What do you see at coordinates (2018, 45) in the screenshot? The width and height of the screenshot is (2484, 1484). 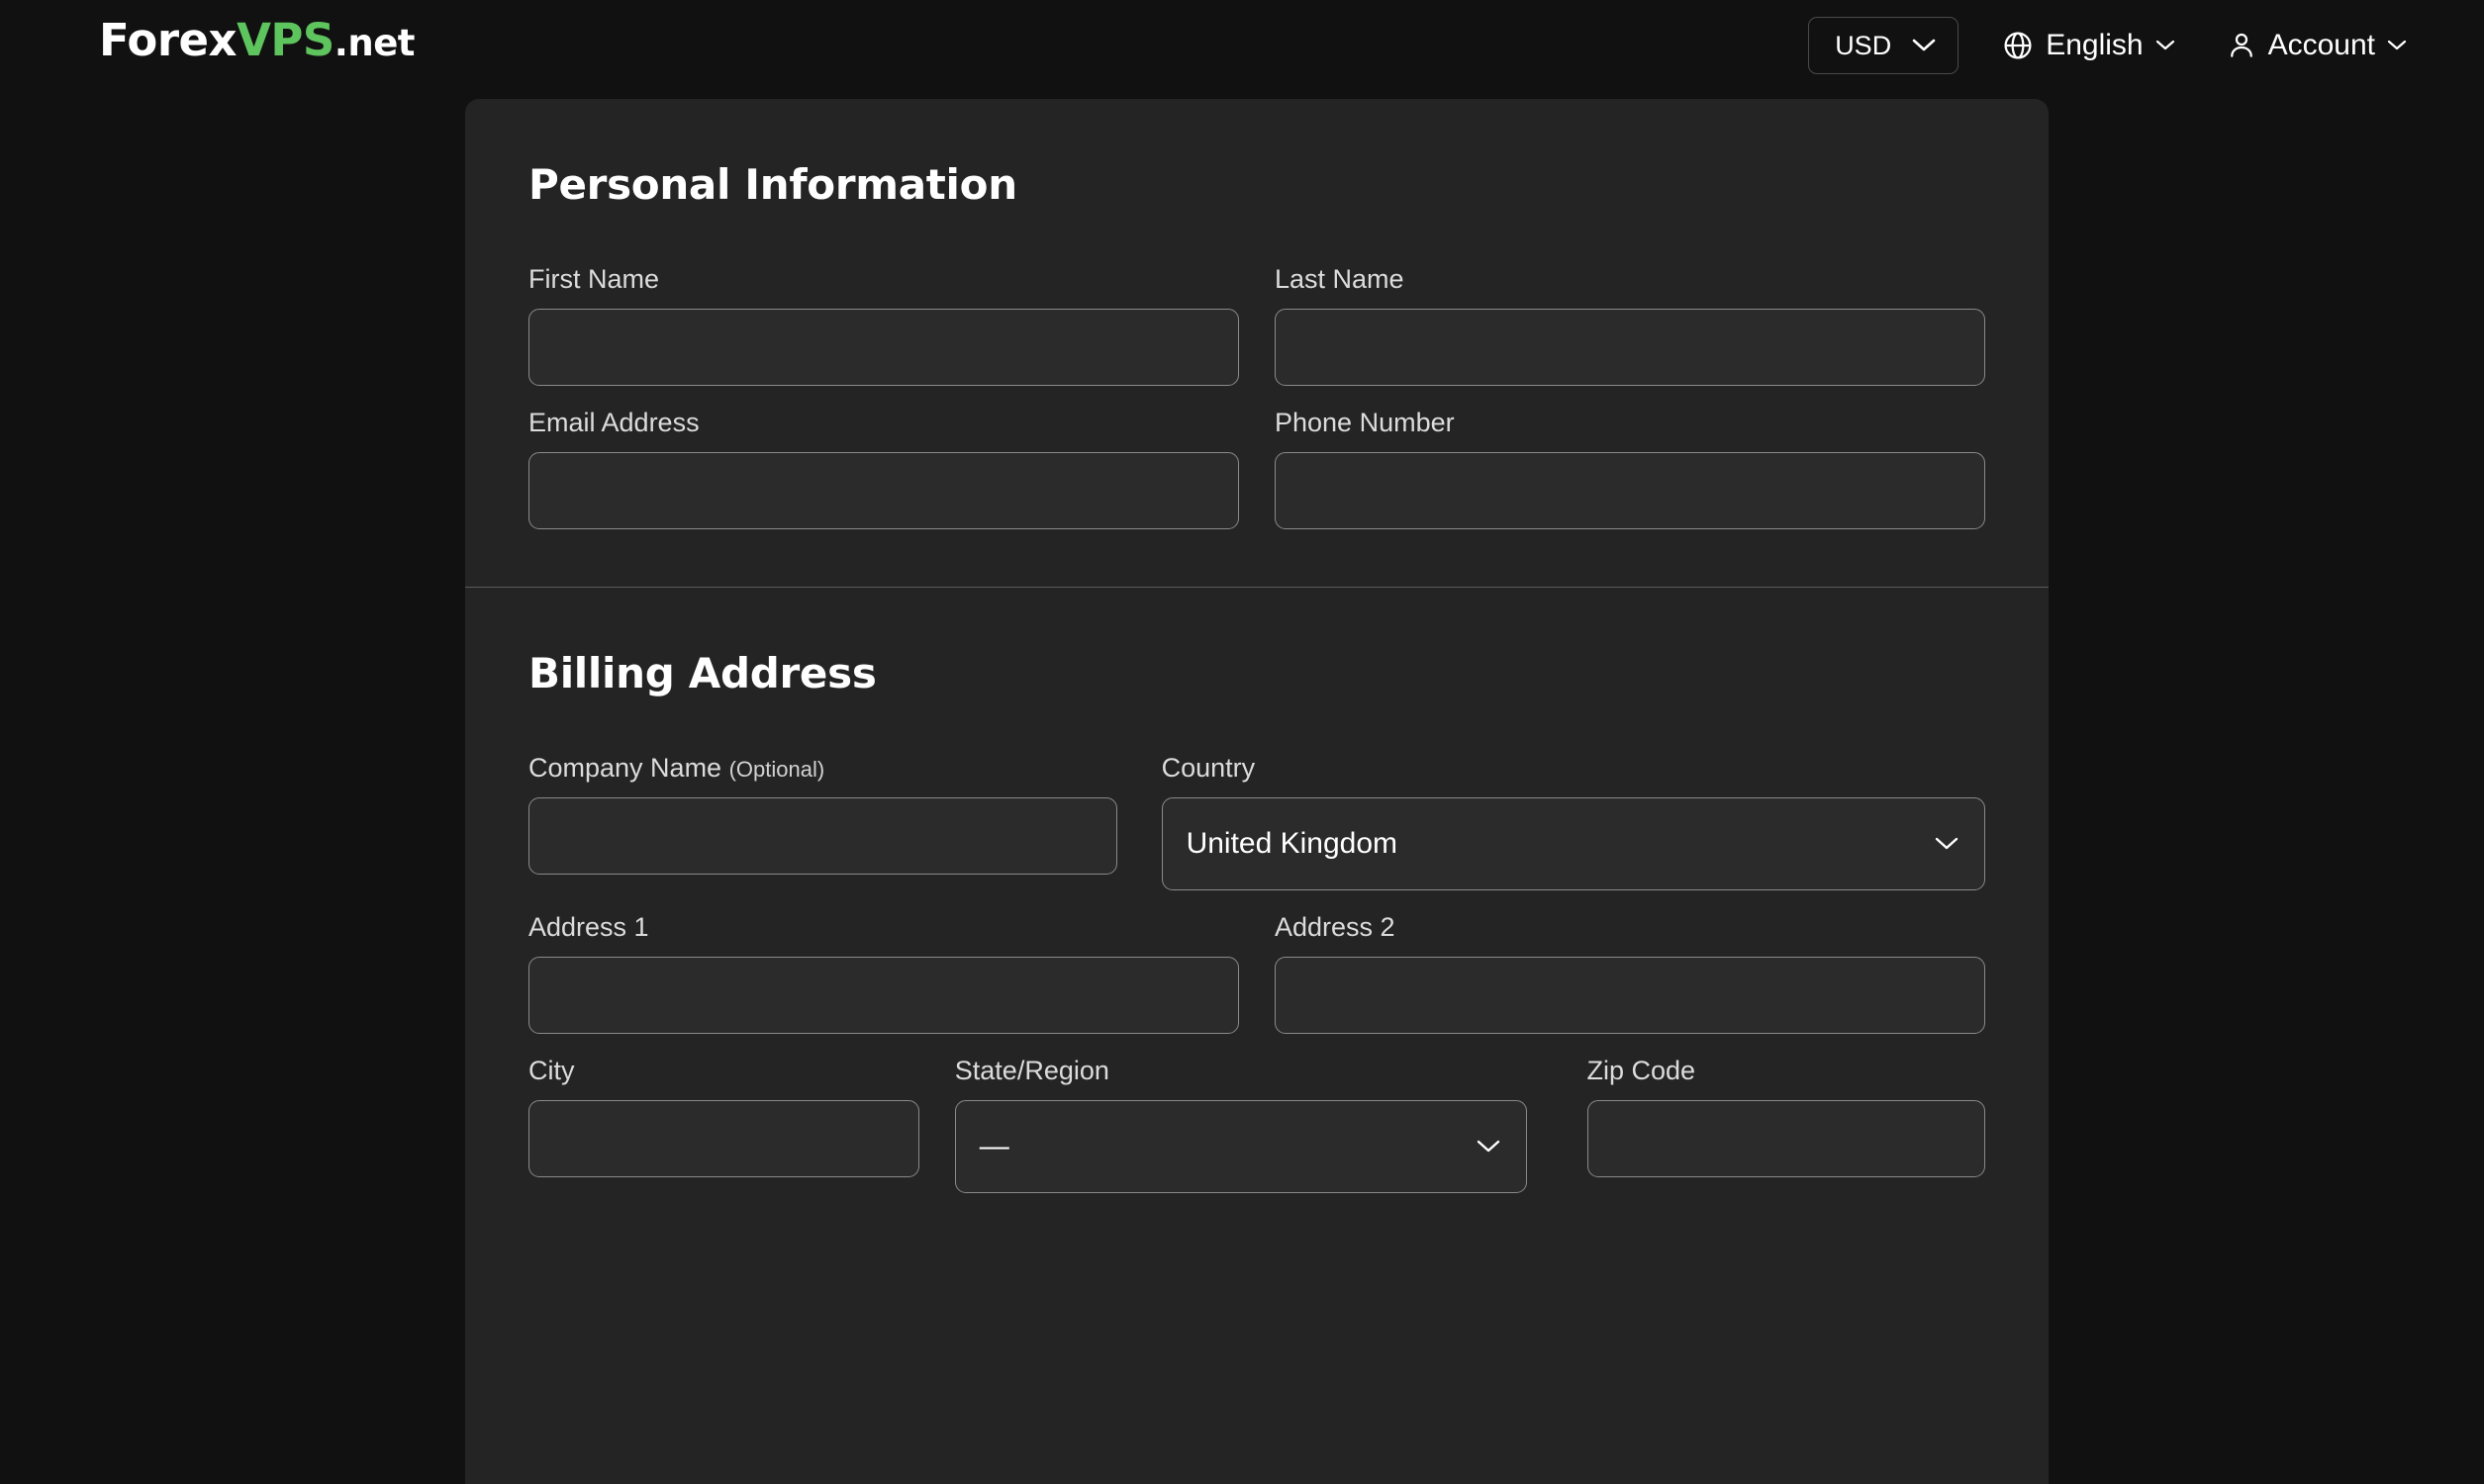 I see `globe-icon` at bounding box center [2018, 45].